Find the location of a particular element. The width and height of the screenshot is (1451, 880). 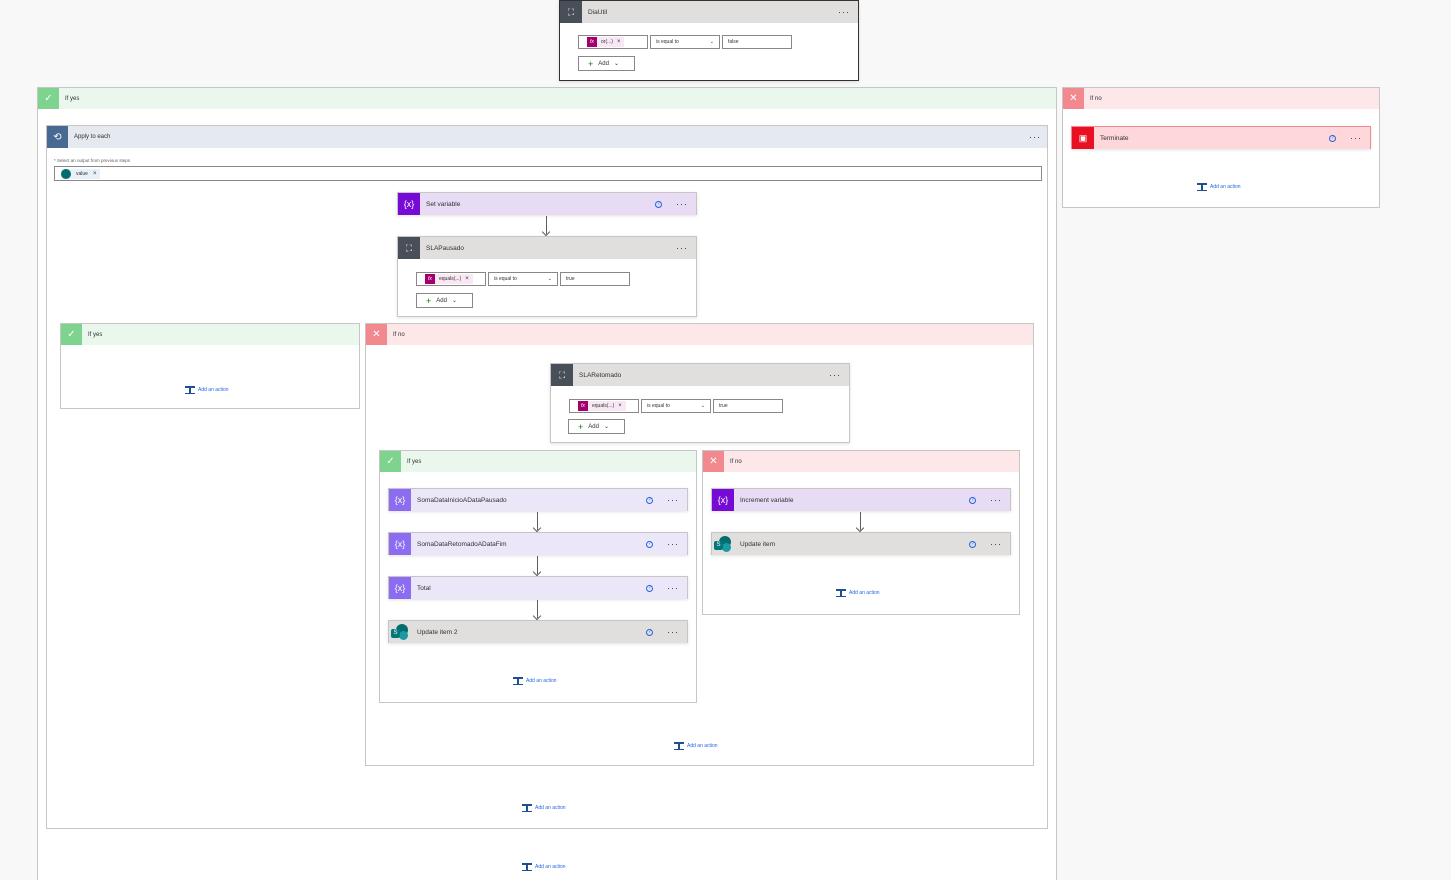

if-yes-branch-slapausado: ✓ If yes Add an action is located at coordinates (210, 366).